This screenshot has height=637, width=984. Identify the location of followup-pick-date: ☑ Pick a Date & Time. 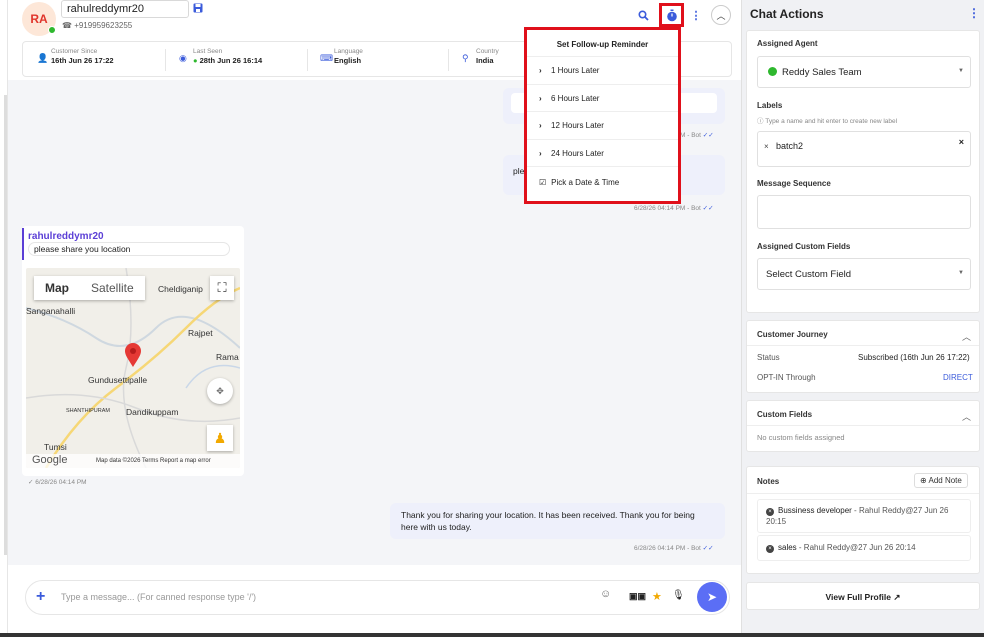
(602, 177).